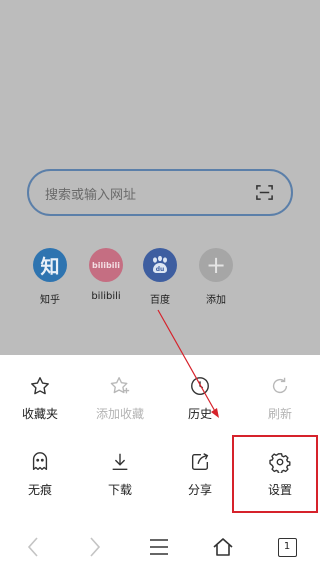 The width and height of the screenshot is (320, 569). I want to click on menu-incognito-button: 无痕, so click(40, 491).